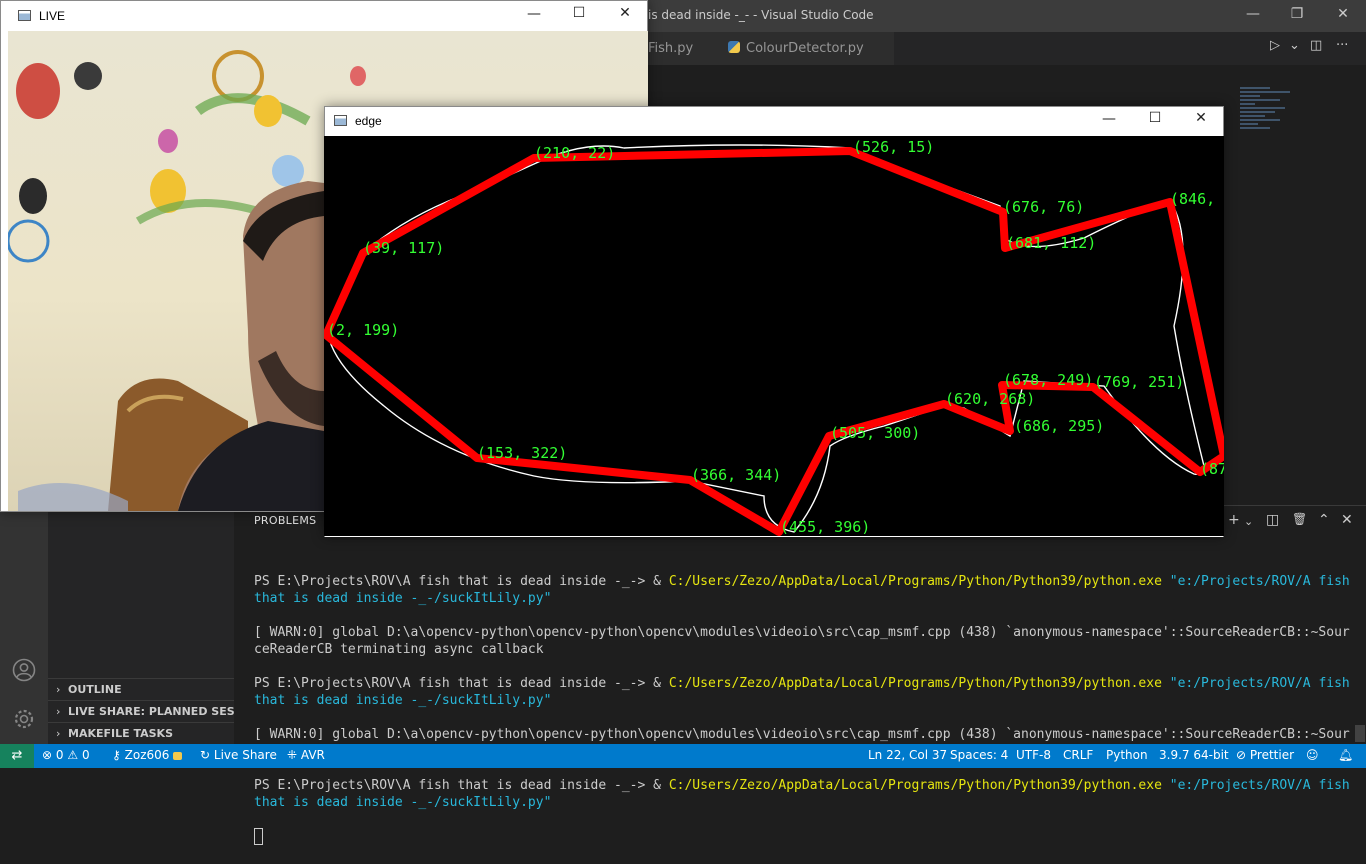 This screenshot has height=864, width=1366. I want to click on vertex-label: (526, 15), so click(893, 147).